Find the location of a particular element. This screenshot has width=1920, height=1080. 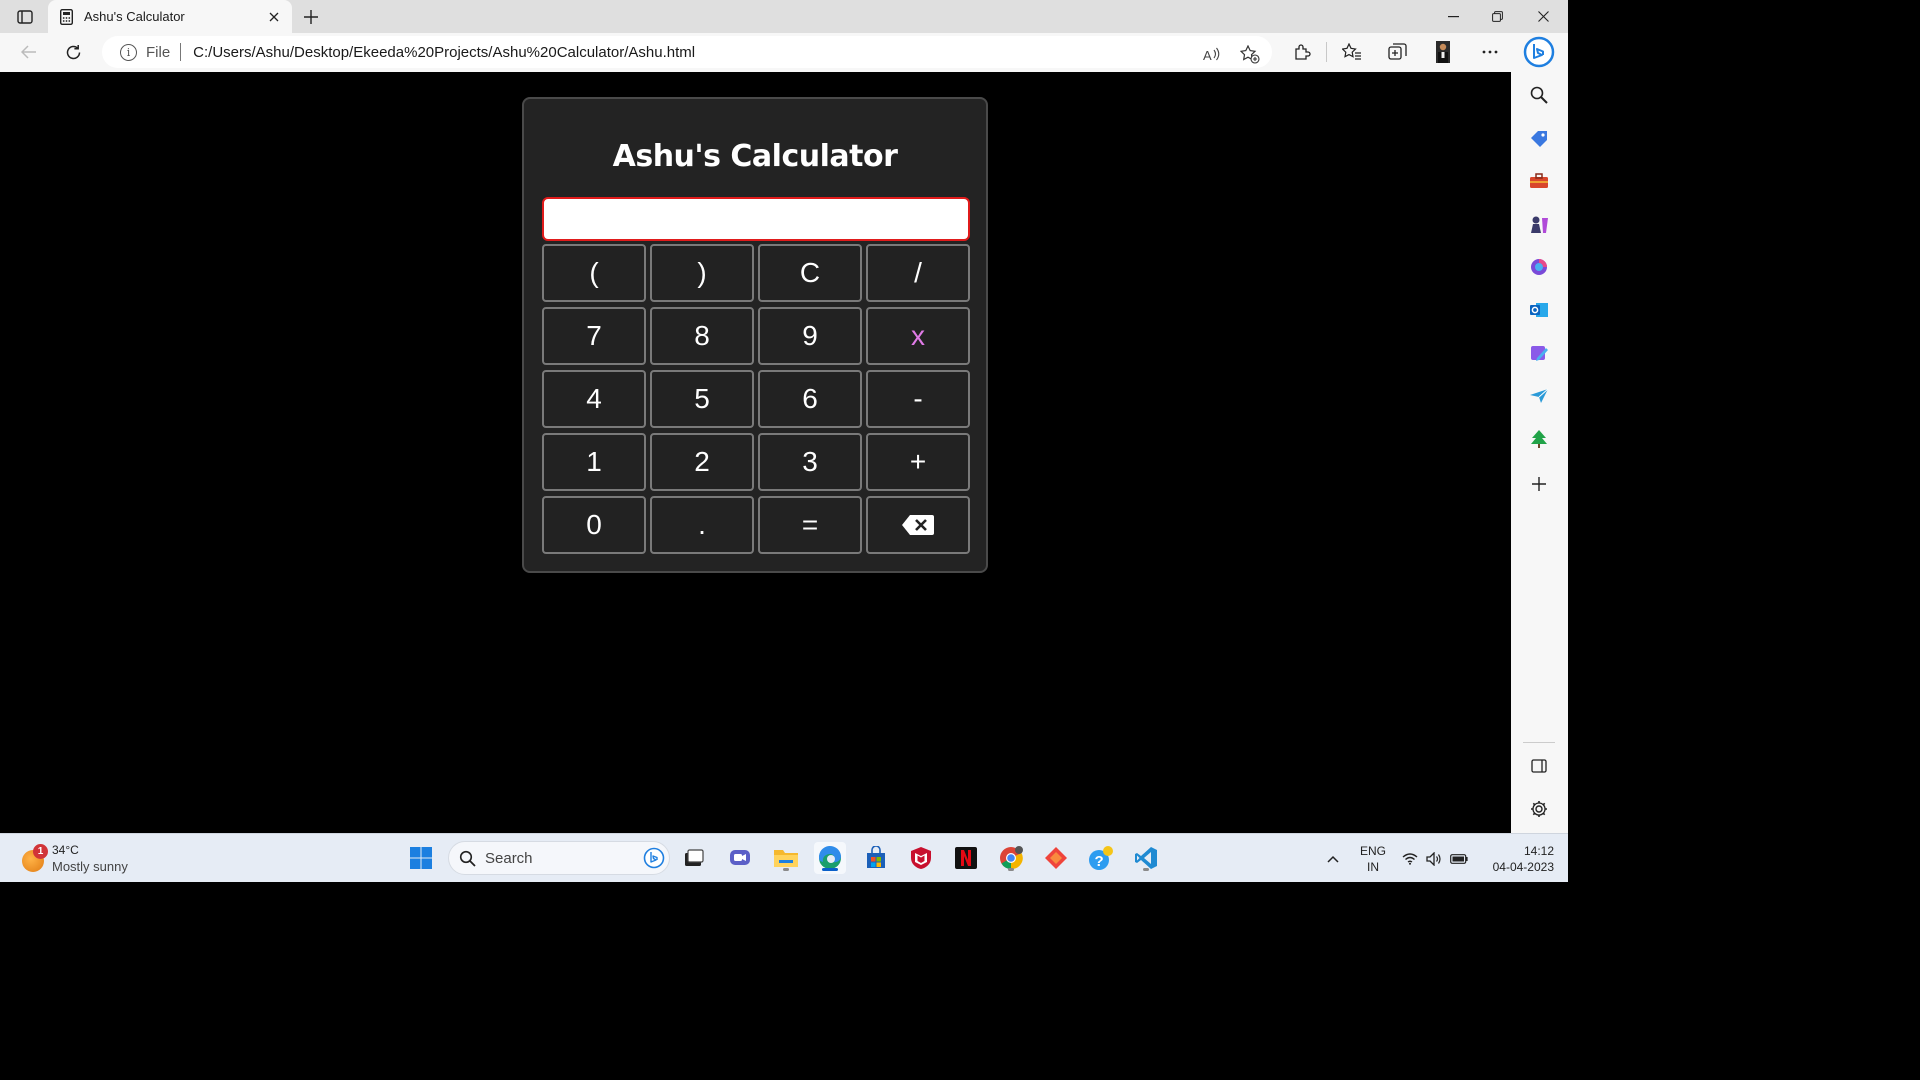

toolbox-icon is located at coordinates (1539, 181).